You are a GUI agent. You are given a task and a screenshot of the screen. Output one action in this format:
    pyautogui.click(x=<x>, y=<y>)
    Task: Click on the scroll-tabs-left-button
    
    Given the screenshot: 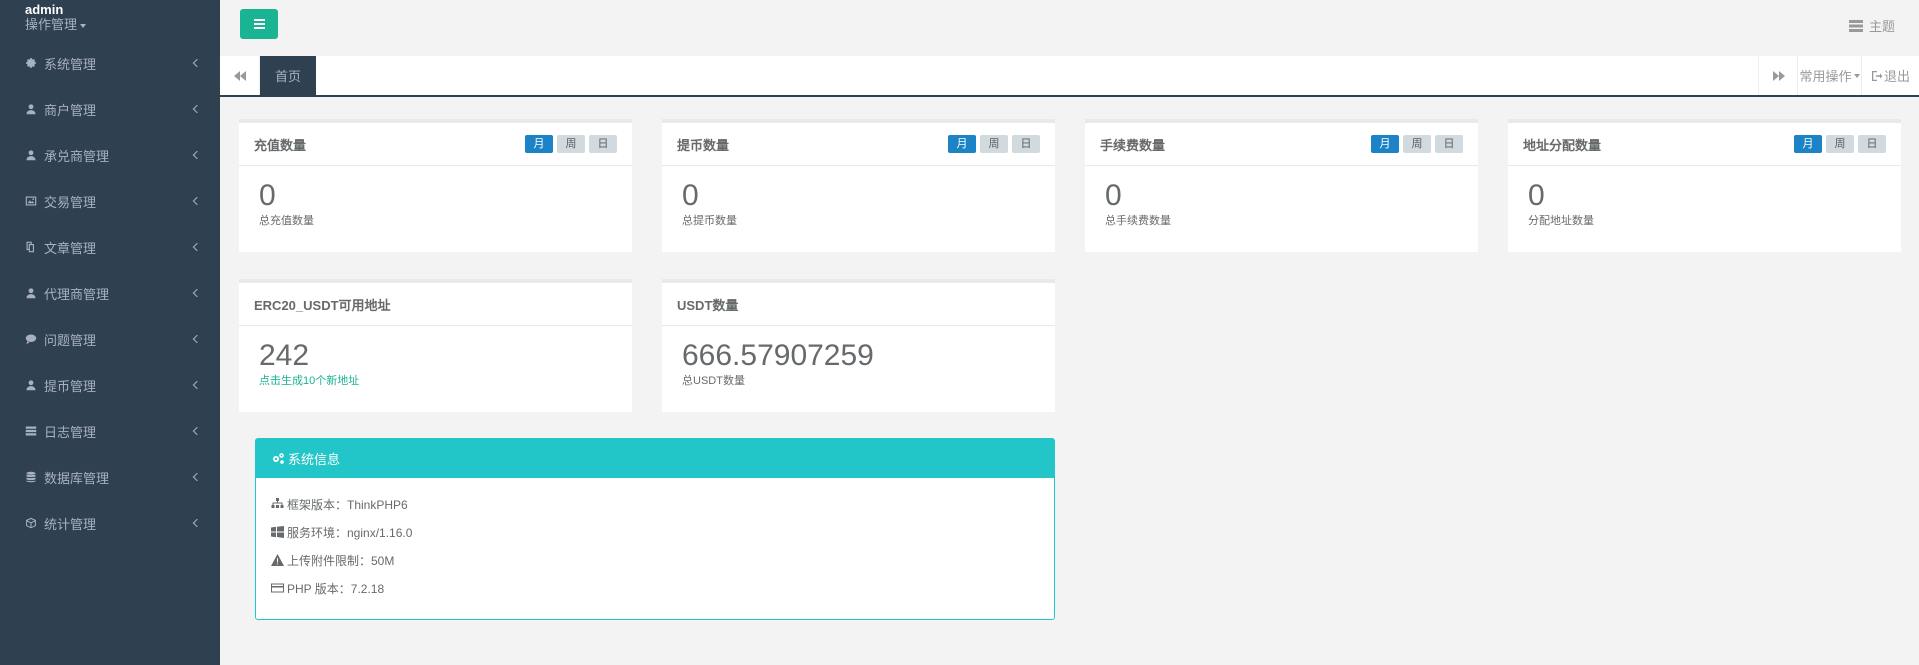 What is the action you would take?
    pyautogui.click(x=240, y=75)
    